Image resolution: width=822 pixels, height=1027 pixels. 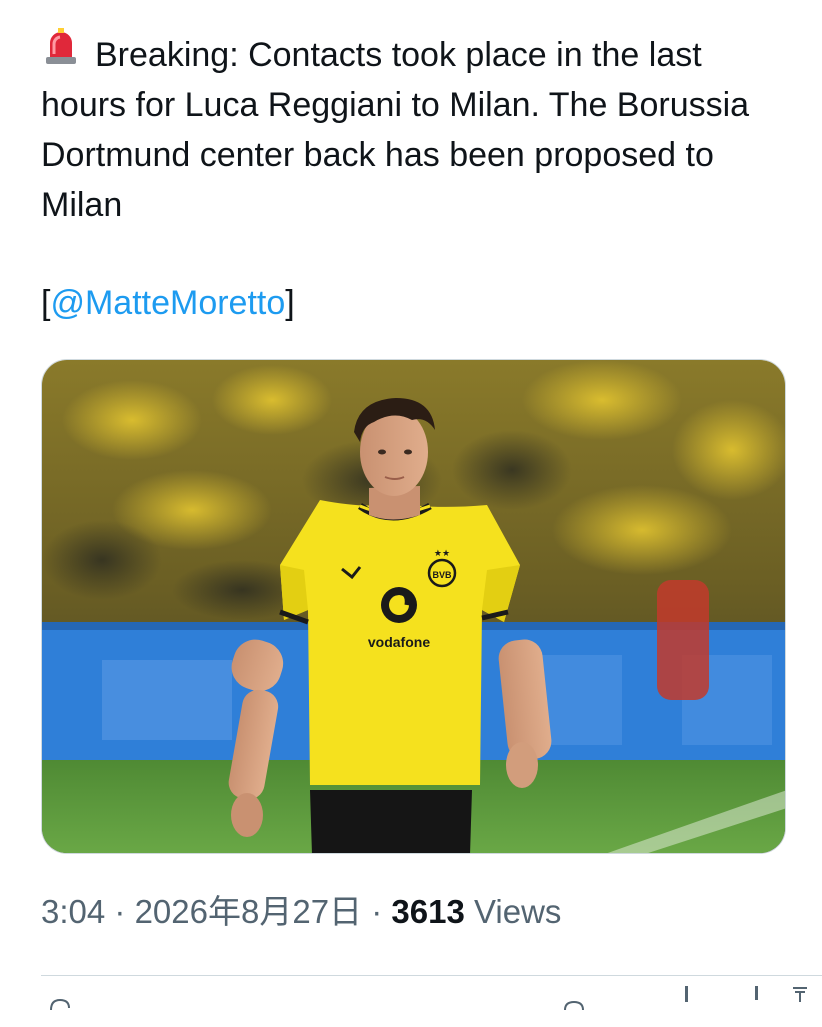 I want to click on views-label: Views, so click(x=518, y=911).